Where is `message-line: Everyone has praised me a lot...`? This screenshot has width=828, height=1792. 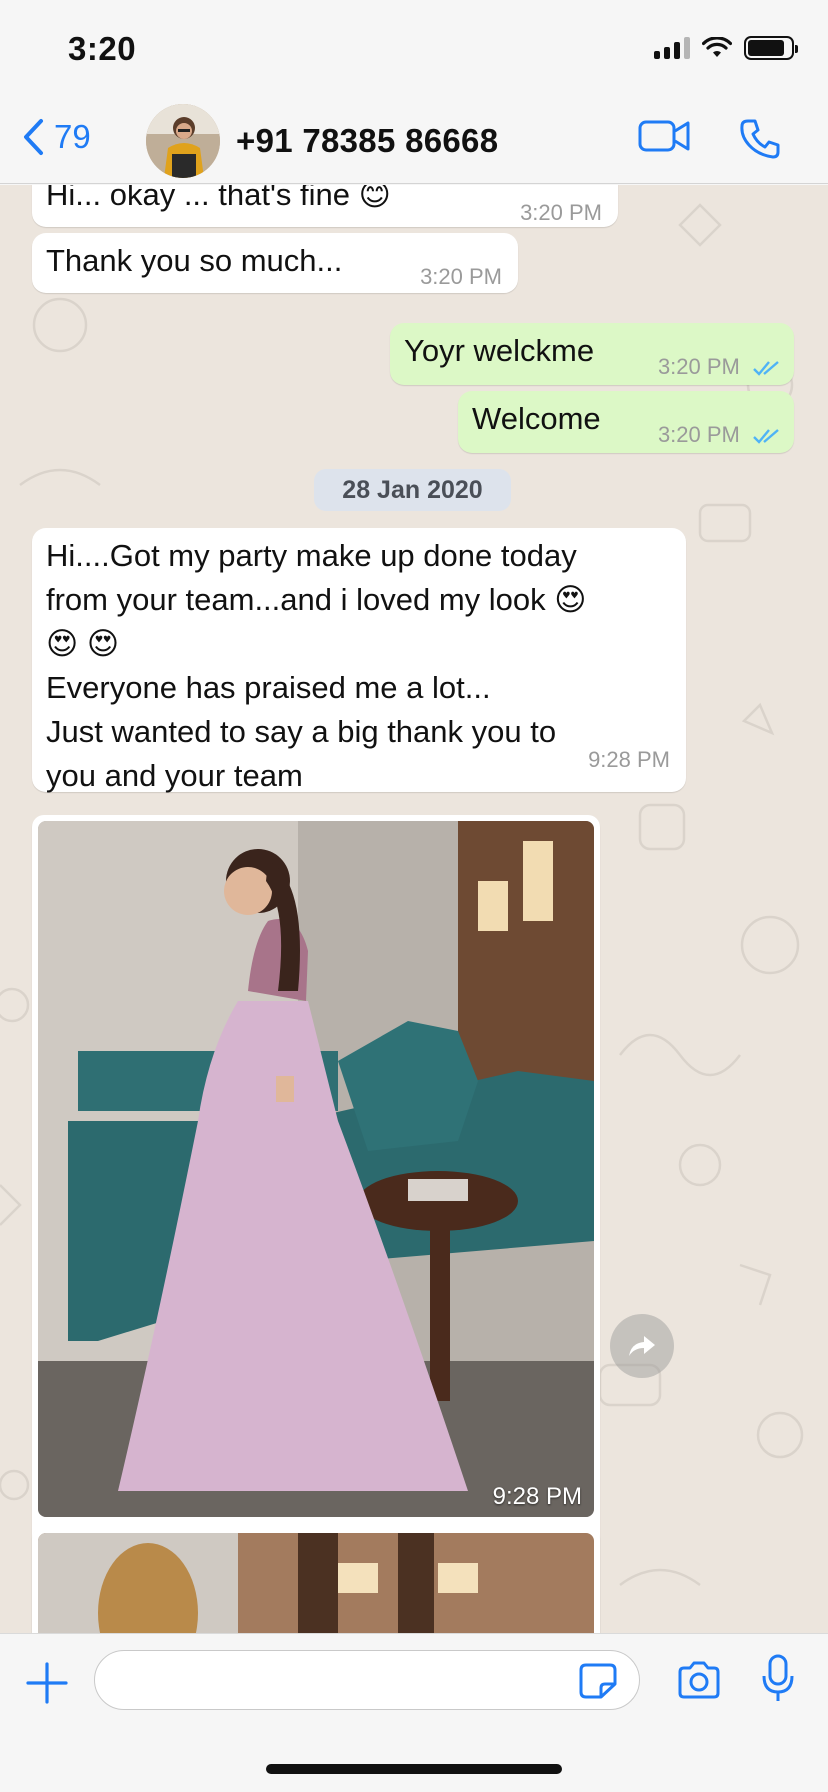 message-line: Everyone has praised me a lot... is located at coordinates (268, 687).